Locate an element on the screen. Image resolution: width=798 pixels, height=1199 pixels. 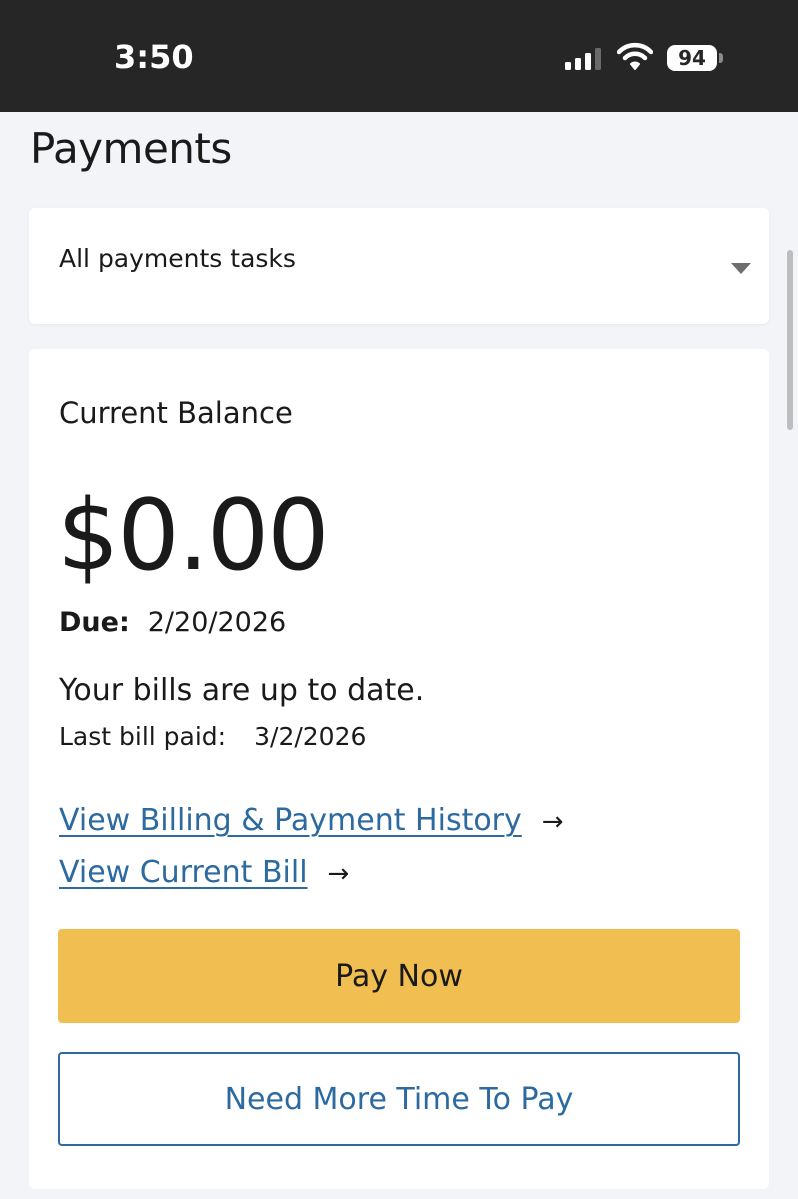
pay-now-button: Pay Now is located at coordinates (399, 976).